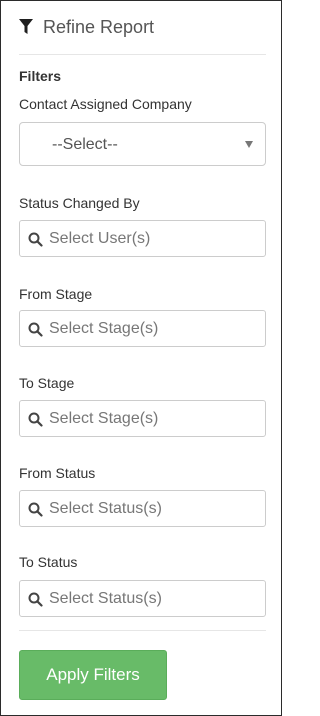 This screenshot has height=716, width=320. What do you see at coordinates (93, 675) in the screenshot?
I see `apply-filters-button: Apply Filters` at bounding box center [93, 675].